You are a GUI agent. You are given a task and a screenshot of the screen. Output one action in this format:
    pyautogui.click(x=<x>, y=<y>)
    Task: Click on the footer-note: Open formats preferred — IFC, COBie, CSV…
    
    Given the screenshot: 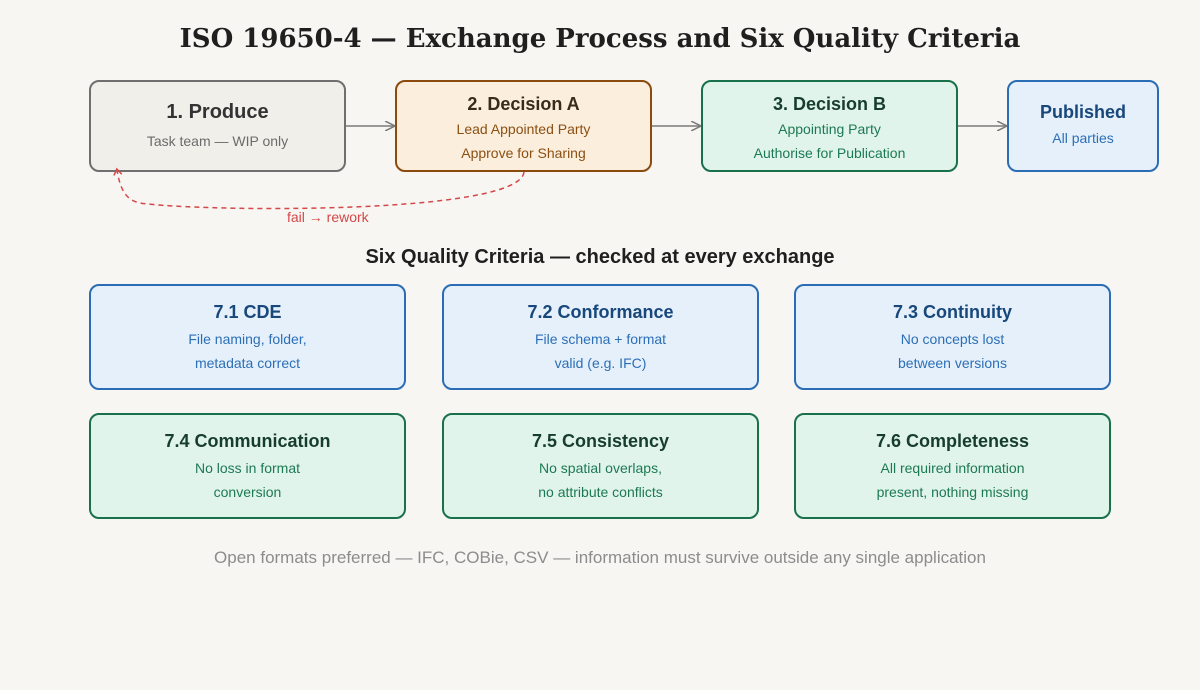 What is the action you would take?
    pyautogui.click(x=600, y=557)
    